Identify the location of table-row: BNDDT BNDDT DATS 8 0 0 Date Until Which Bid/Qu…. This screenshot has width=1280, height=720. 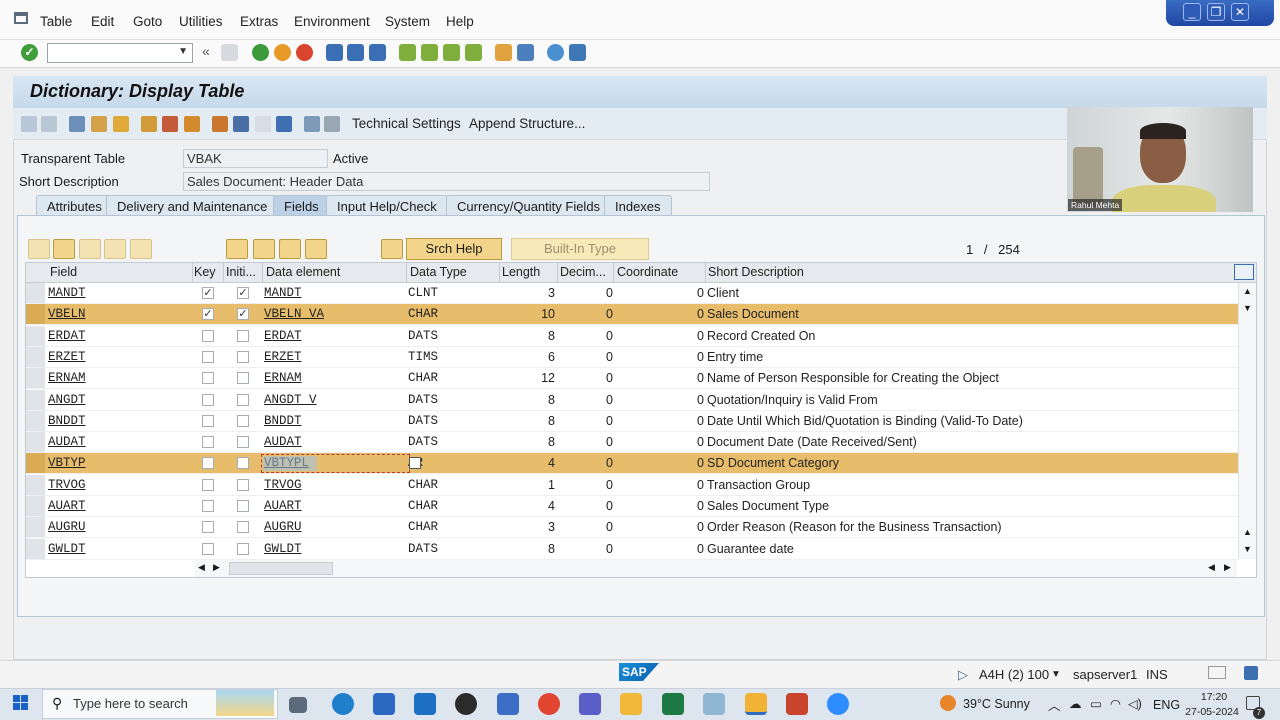
(632, 421).